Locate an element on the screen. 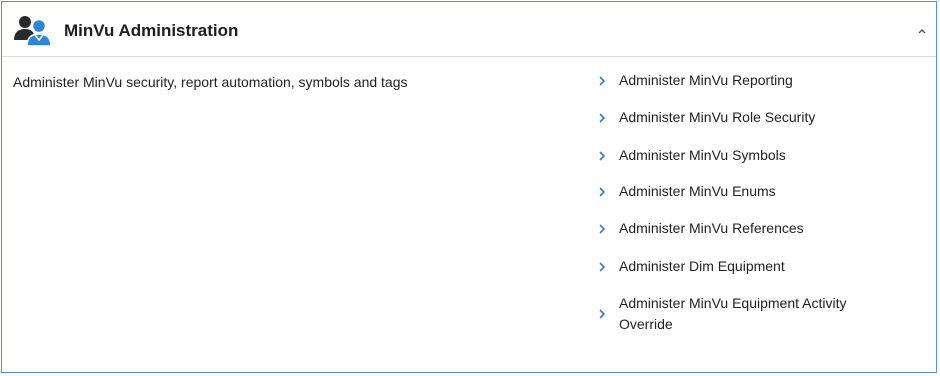  chevron-up-icon is located at coordinates (922, 30).